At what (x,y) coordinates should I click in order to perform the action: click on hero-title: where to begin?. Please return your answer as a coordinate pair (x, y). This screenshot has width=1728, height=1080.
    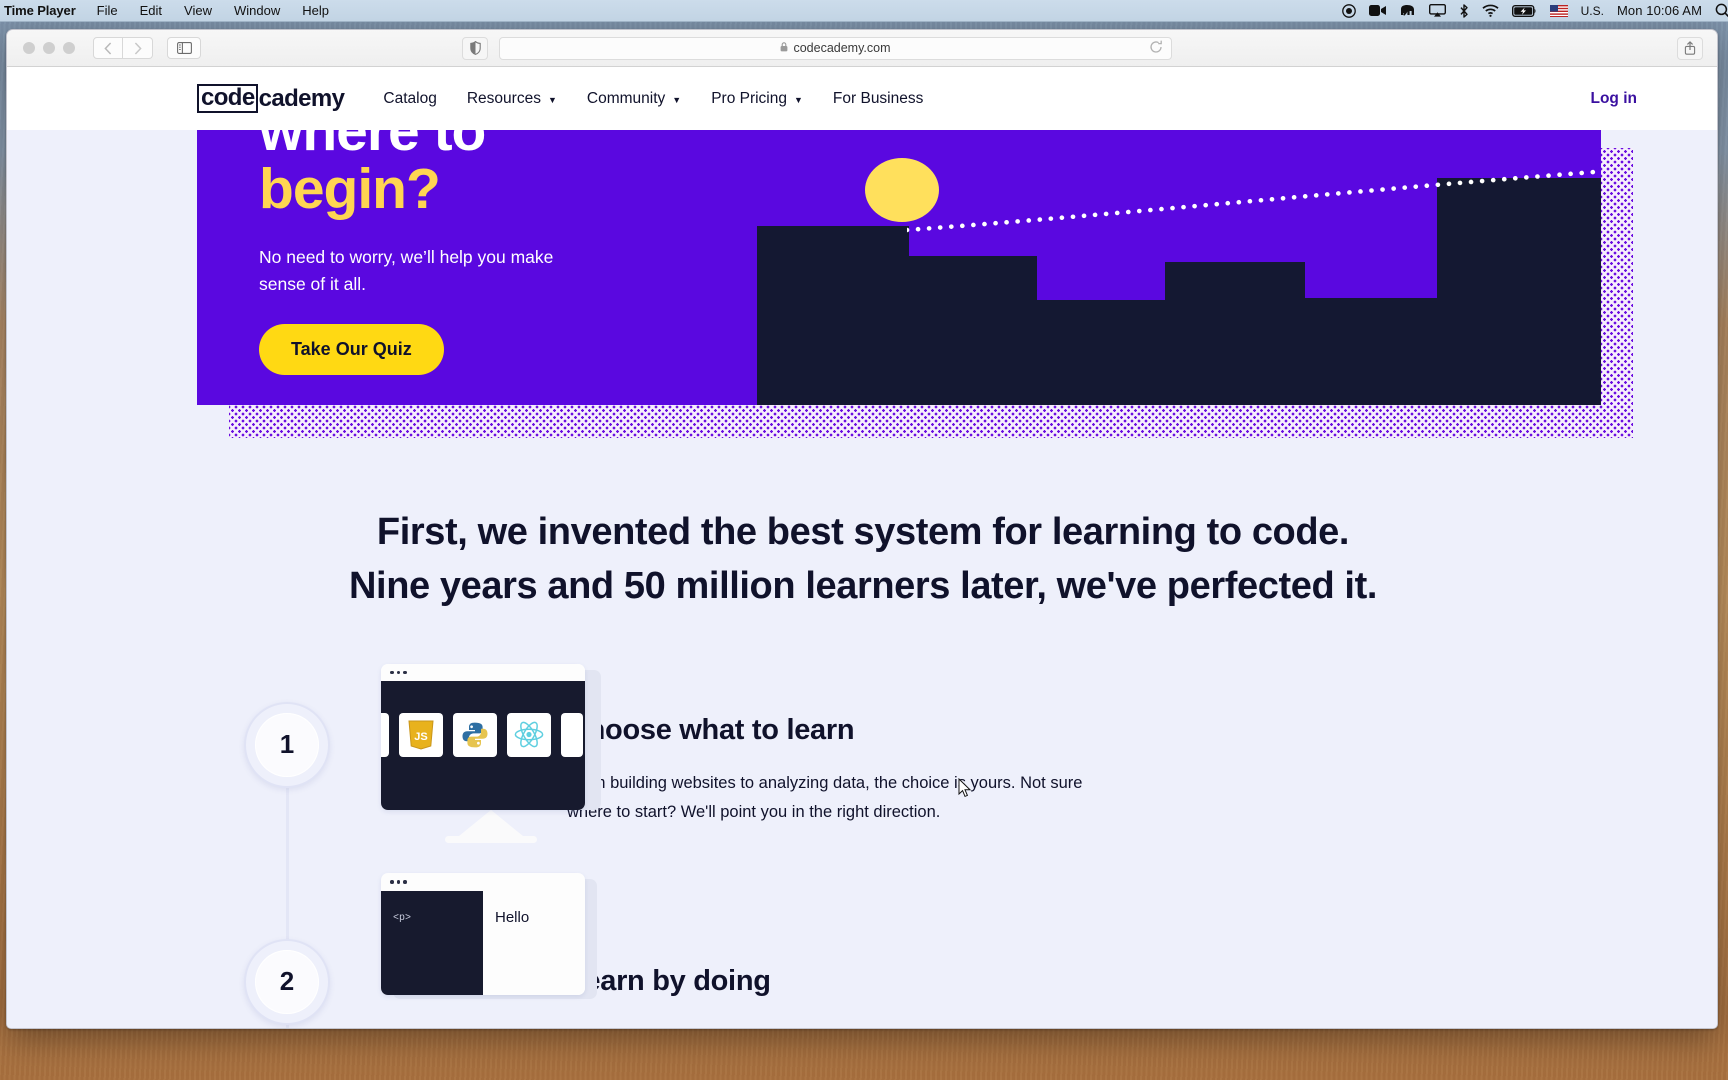
    Looking at the image, I should click on (539, 174).